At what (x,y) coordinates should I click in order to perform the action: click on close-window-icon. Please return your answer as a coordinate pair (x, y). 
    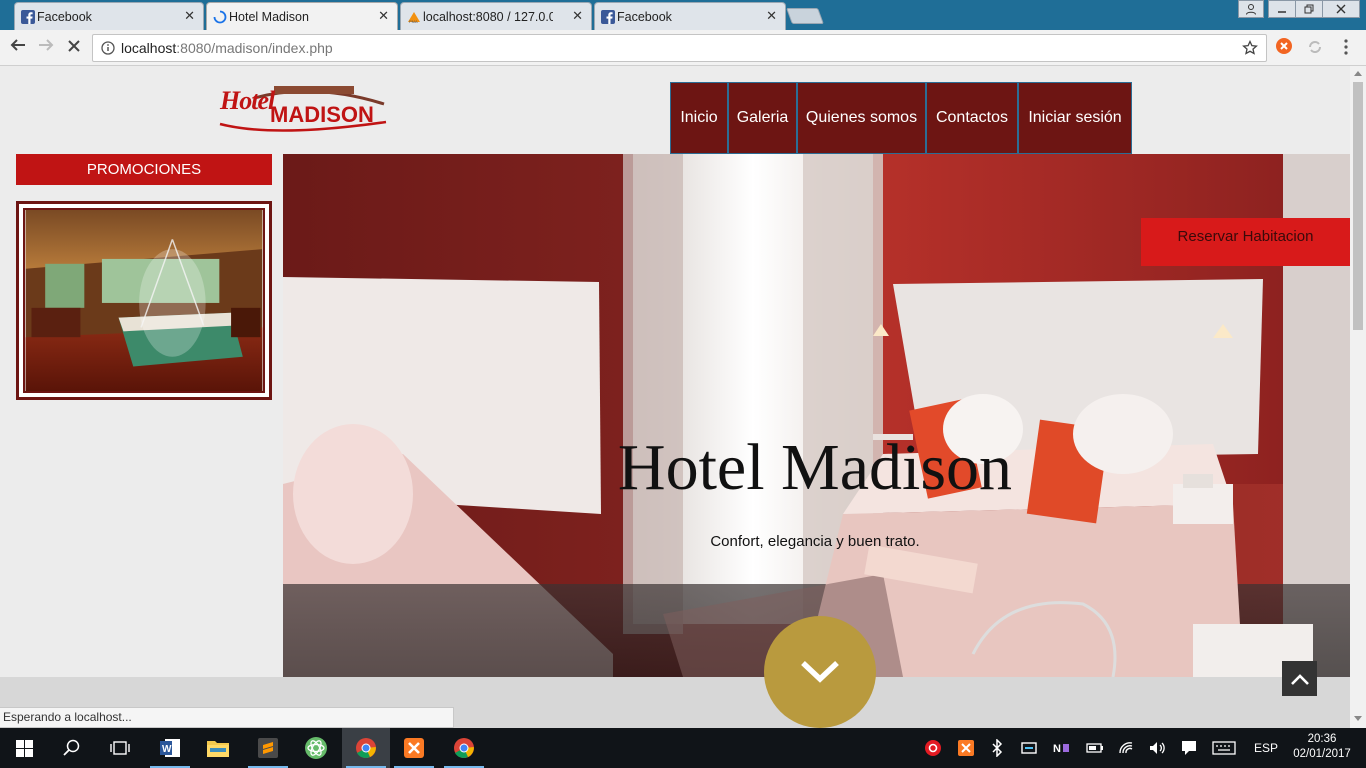
    Looking at the image, I should click on (1341, 9).